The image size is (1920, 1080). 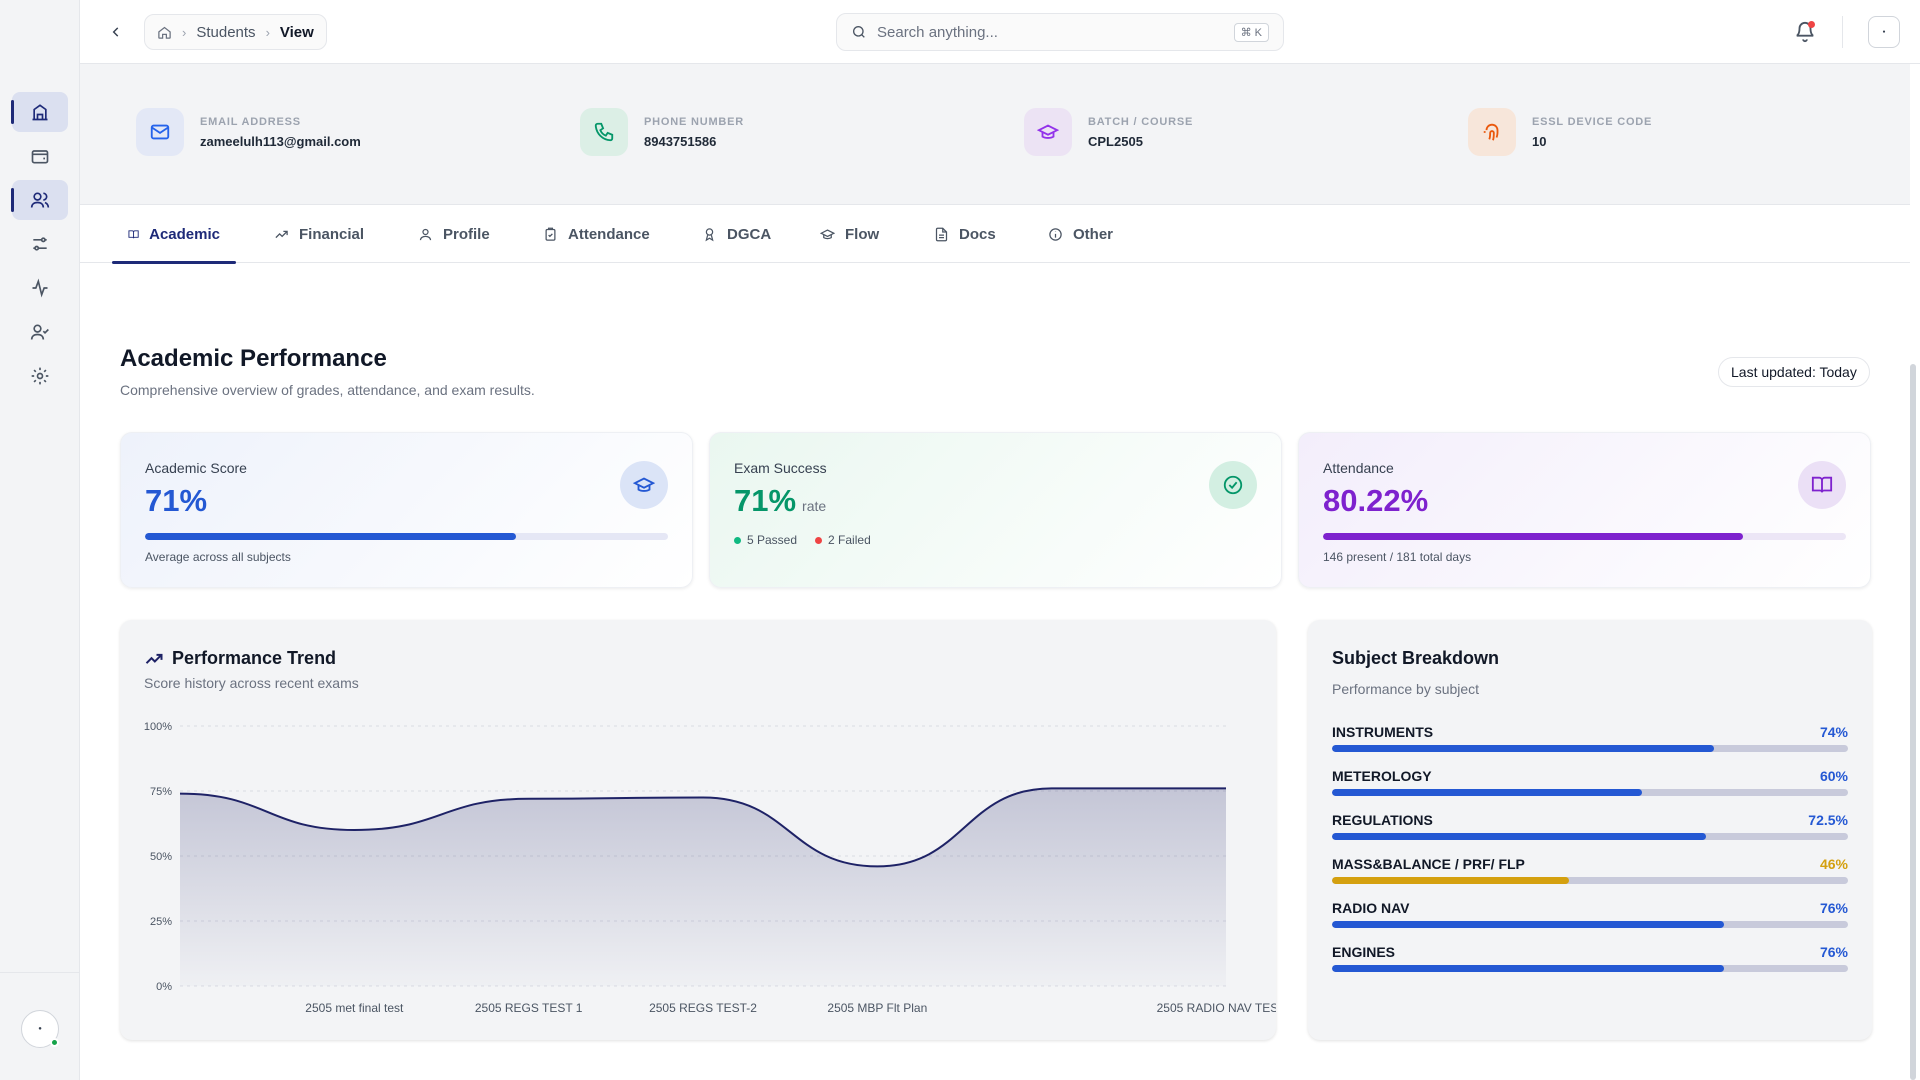 I want to click on subject-name: RADIO NAV, so click(x=1371, y=908).